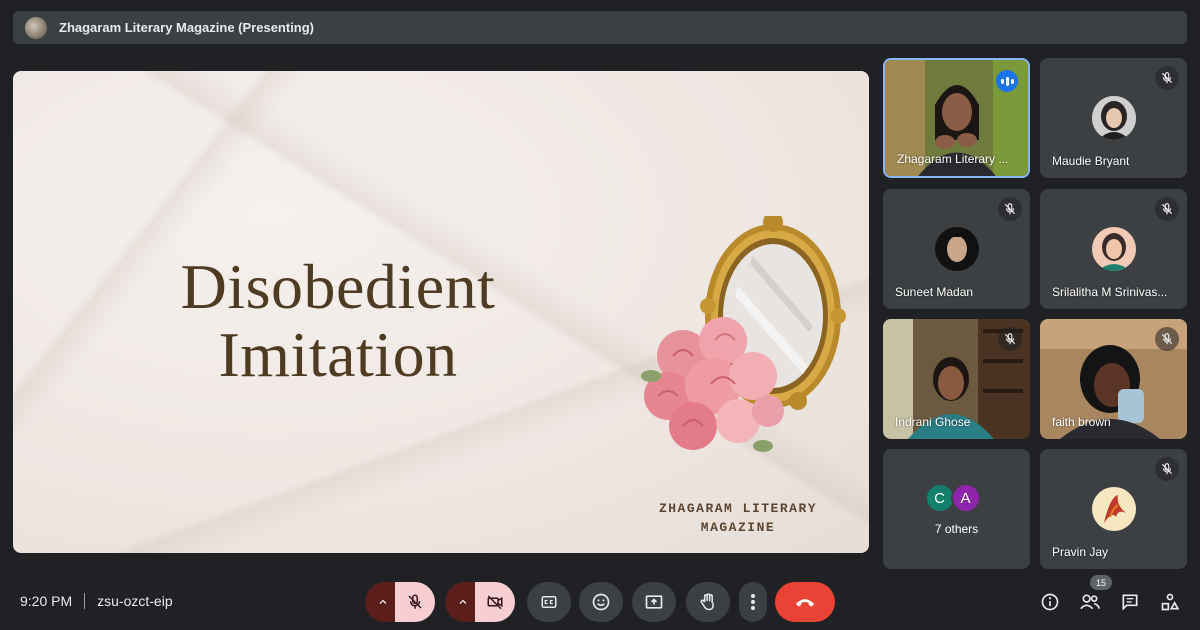 This screenshot has height=630, width=1200. I want to click on raise-hand-button, so click(708, 602).